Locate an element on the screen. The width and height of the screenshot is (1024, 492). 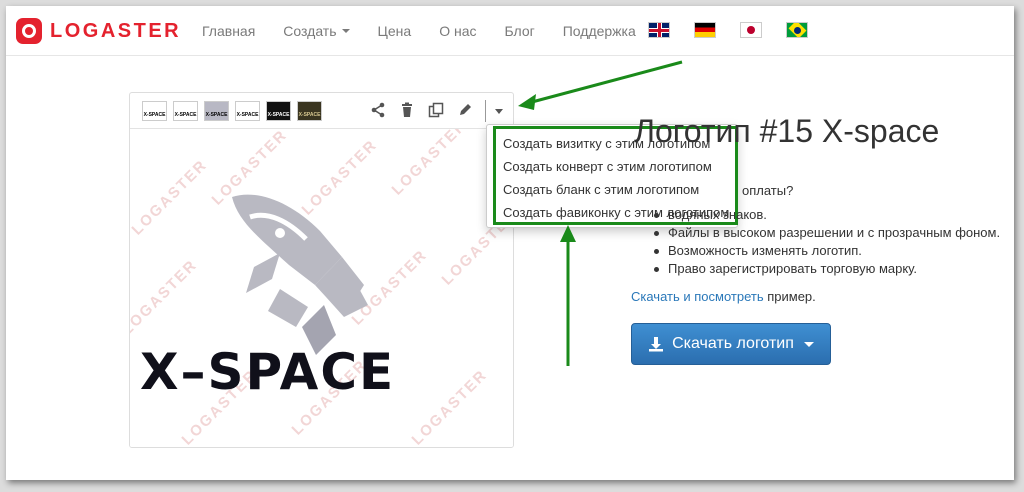
nav-item-support: Поддержка is located at coordinates (599, 31).